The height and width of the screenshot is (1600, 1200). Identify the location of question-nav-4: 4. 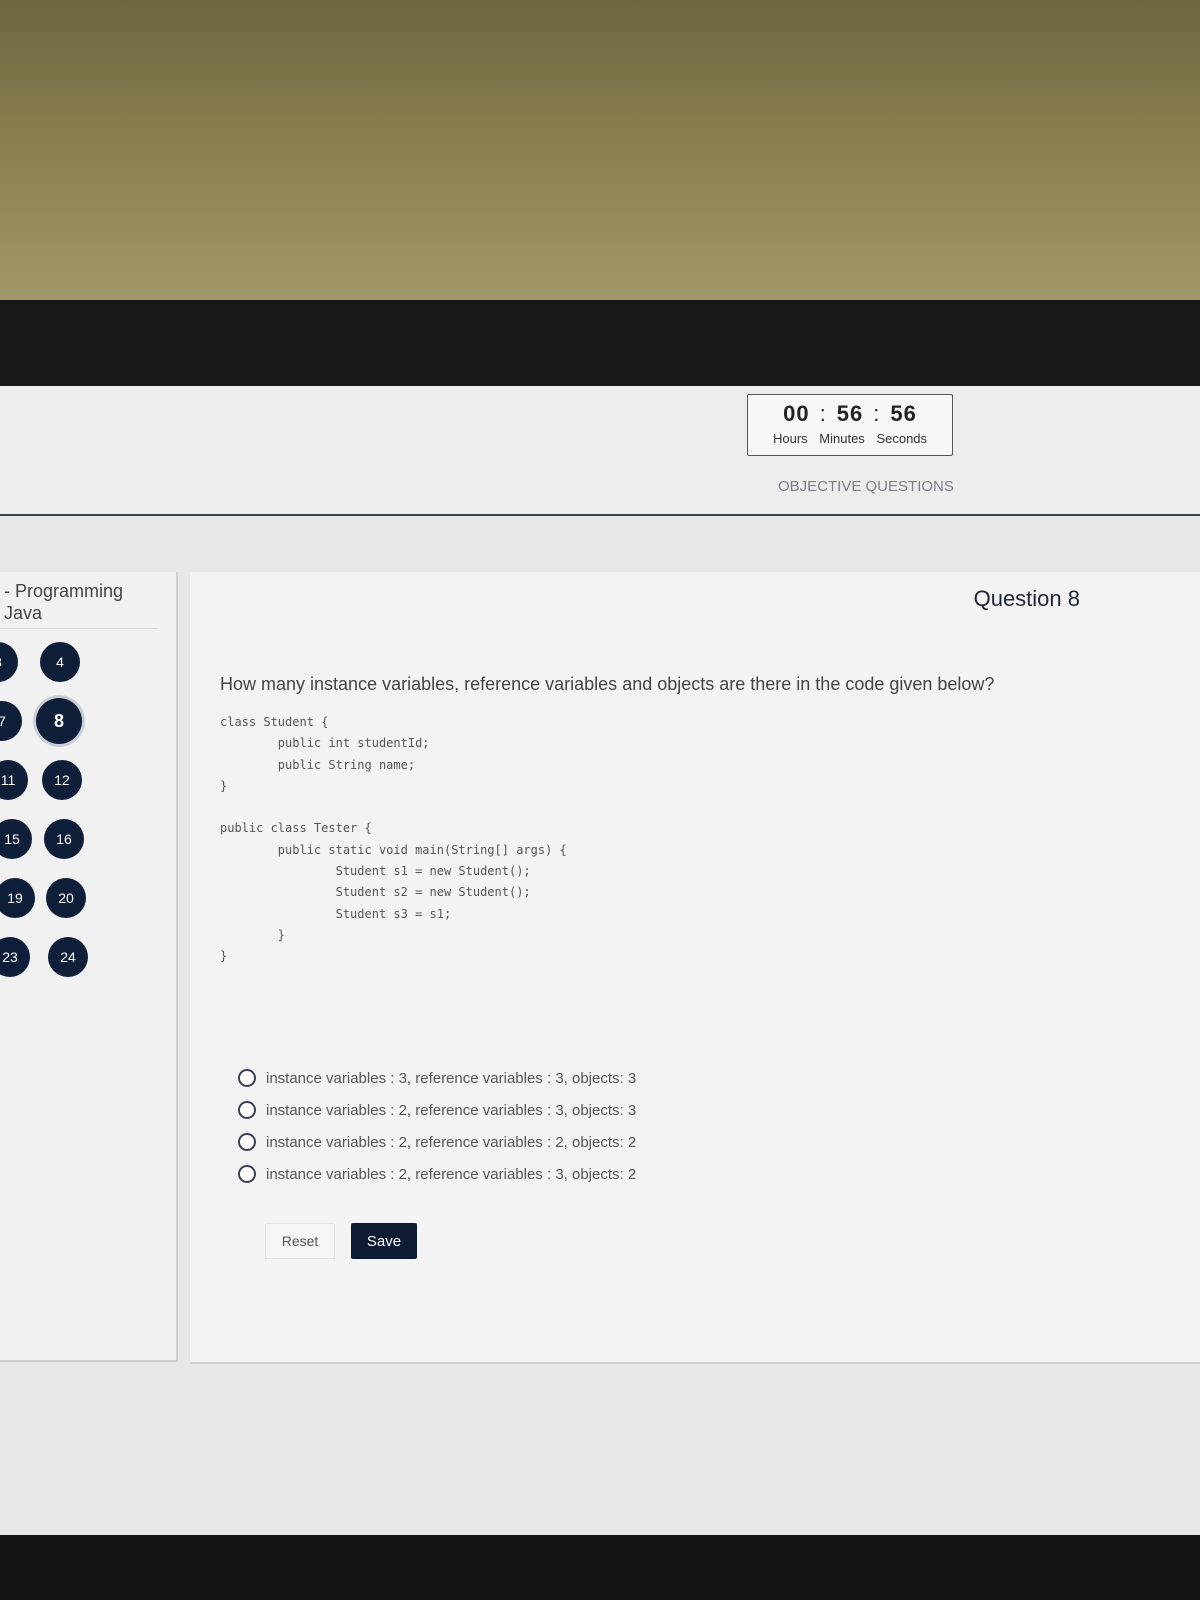
(60, 662).